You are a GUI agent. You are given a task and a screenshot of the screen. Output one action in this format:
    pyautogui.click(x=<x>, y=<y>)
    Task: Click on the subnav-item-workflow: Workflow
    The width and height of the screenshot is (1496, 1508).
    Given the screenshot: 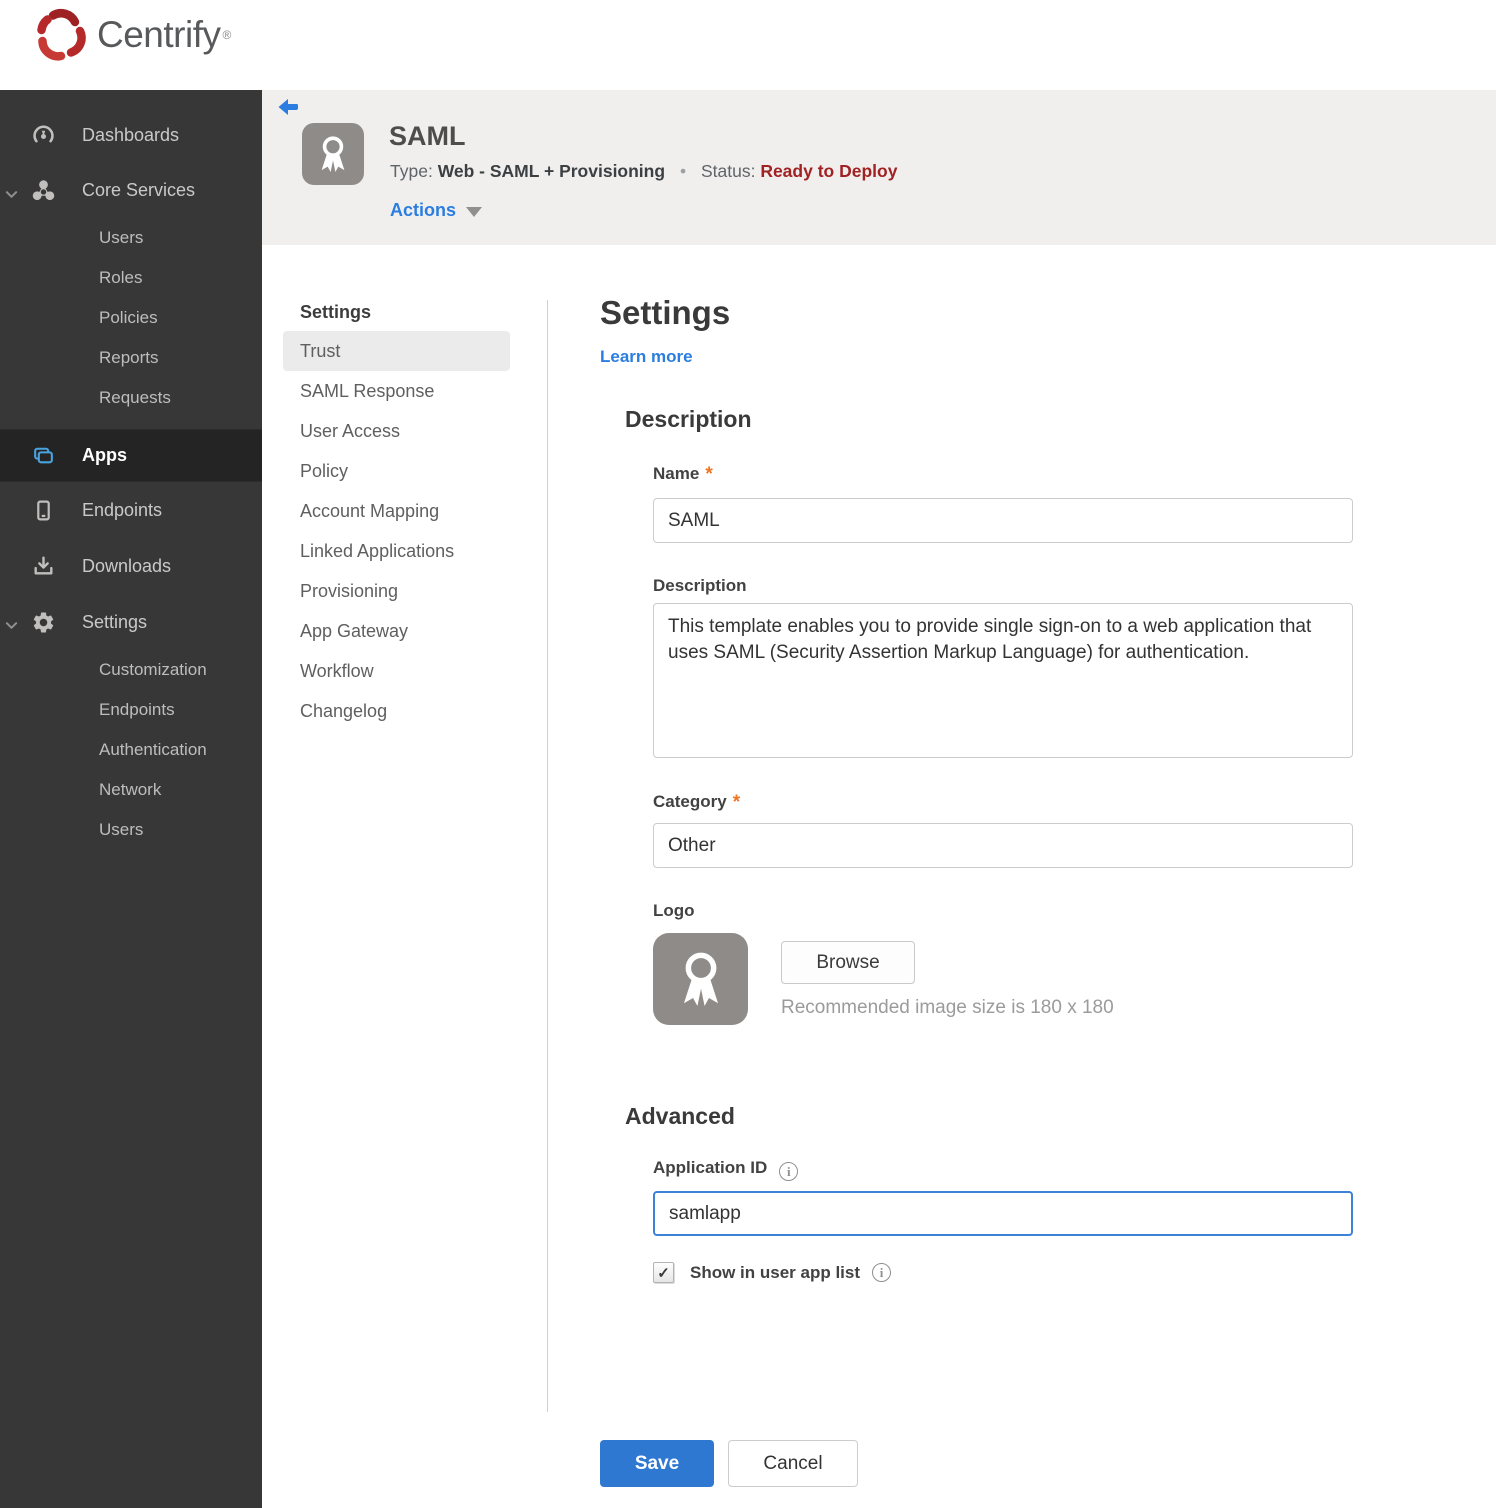 What is the action you would take?
    pyautogui.click(x=396, y=671)
    